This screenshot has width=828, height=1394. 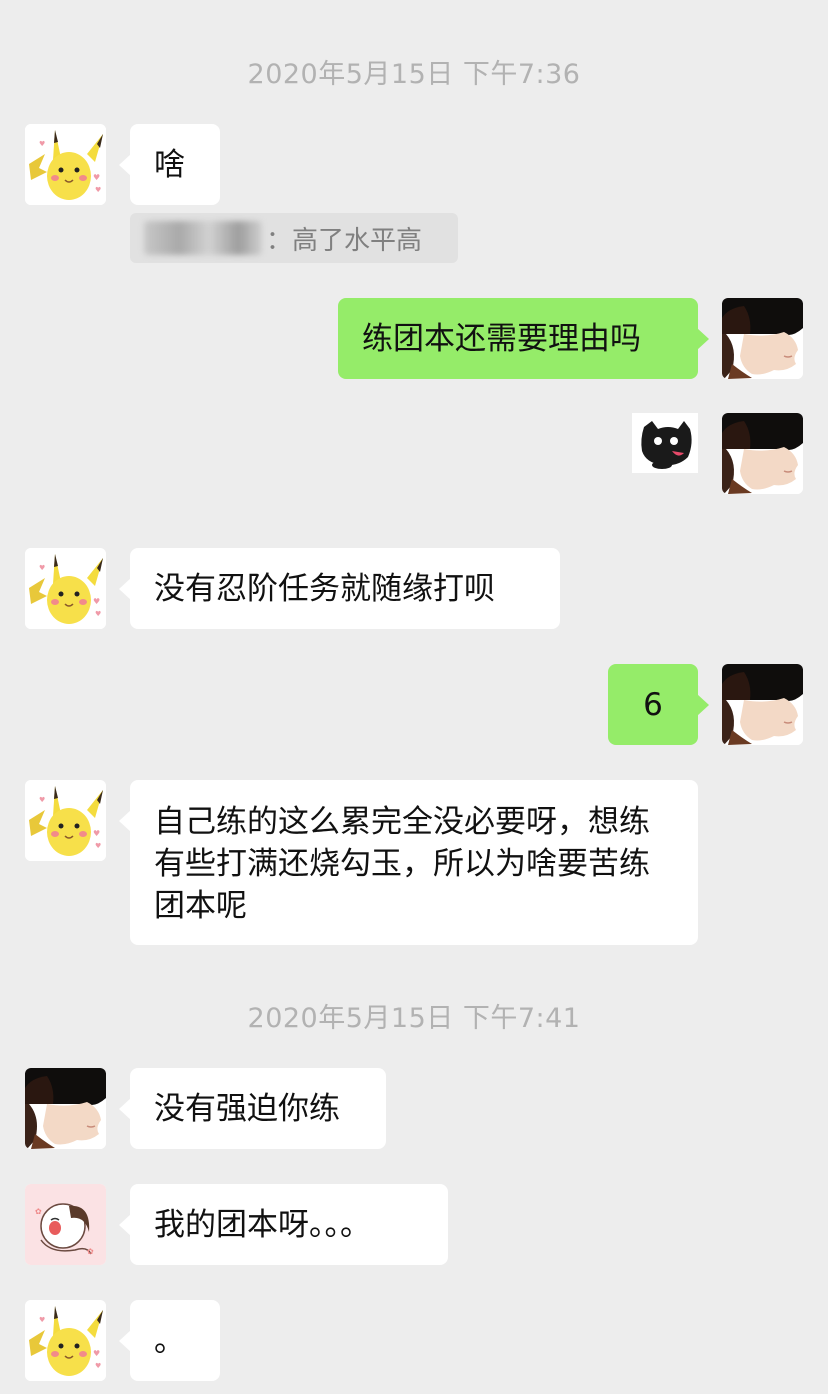 I want to click on message-text: 。, so click(x=169, y=1340).